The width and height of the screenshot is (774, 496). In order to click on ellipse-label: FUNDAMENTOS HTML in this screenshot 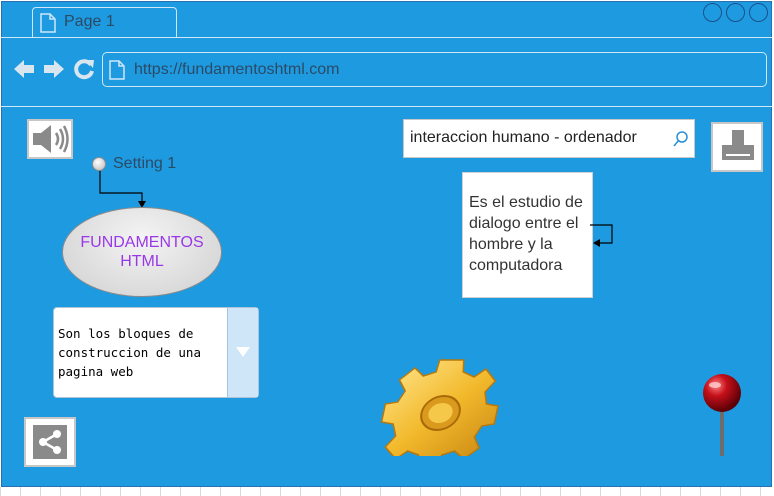, I will do `click(142, 252)`.